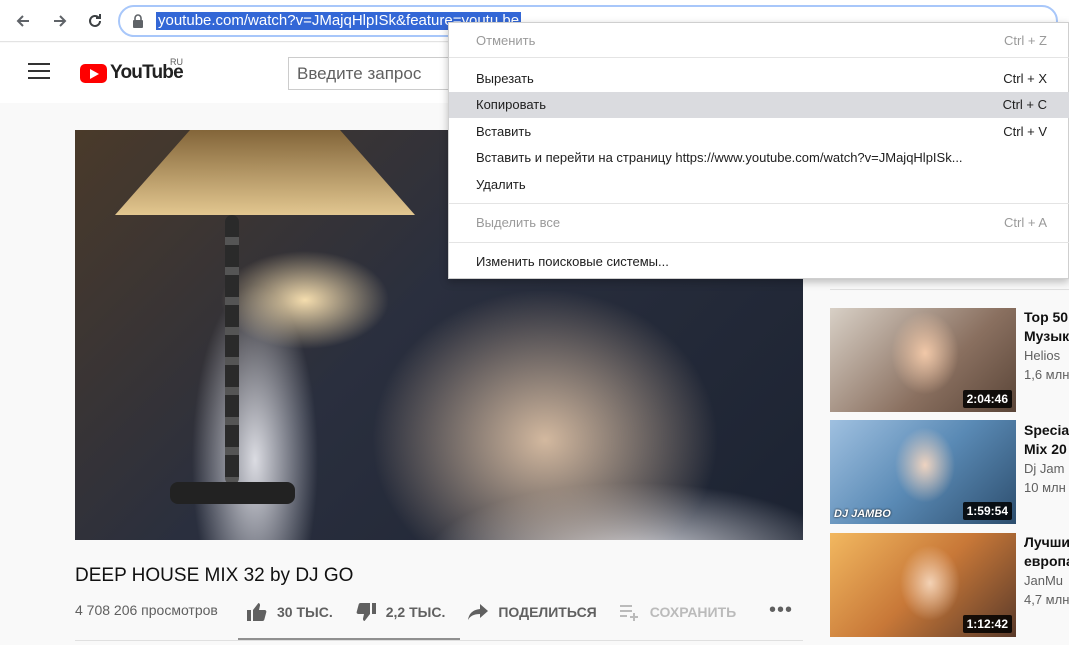  I want to click on thumbs-down-icon, so click(366, 612).